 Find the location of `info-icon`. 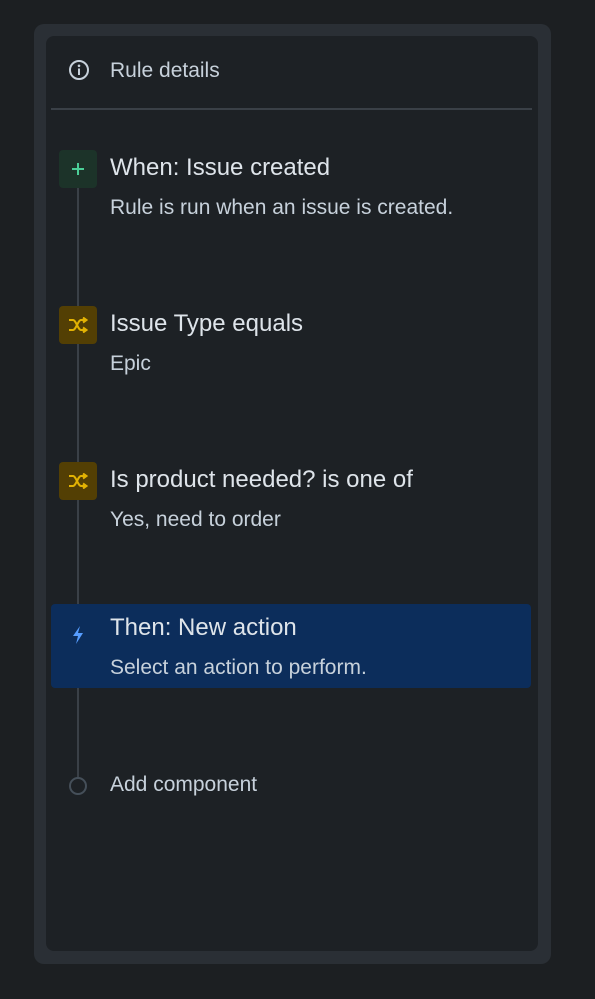

info-icon is located at coordinates (79, 70).